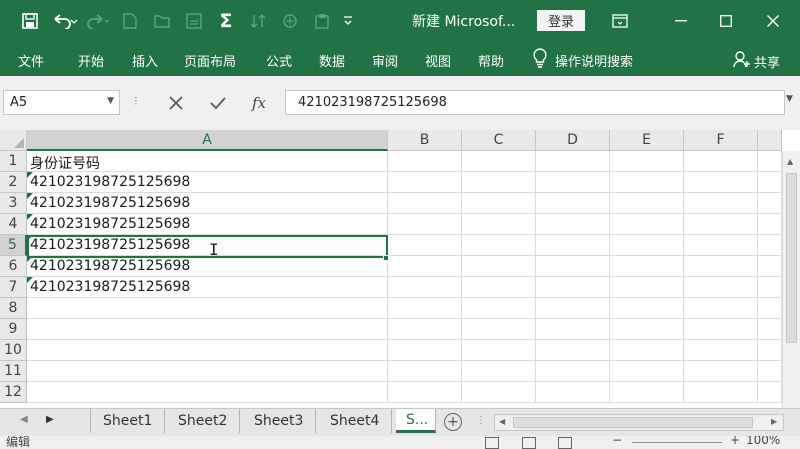 The image size is (800, 449). Describe the element at coordinates (110, 101) in the screenshot. I see `name-box-dropdown-icon: ▼` at that location.